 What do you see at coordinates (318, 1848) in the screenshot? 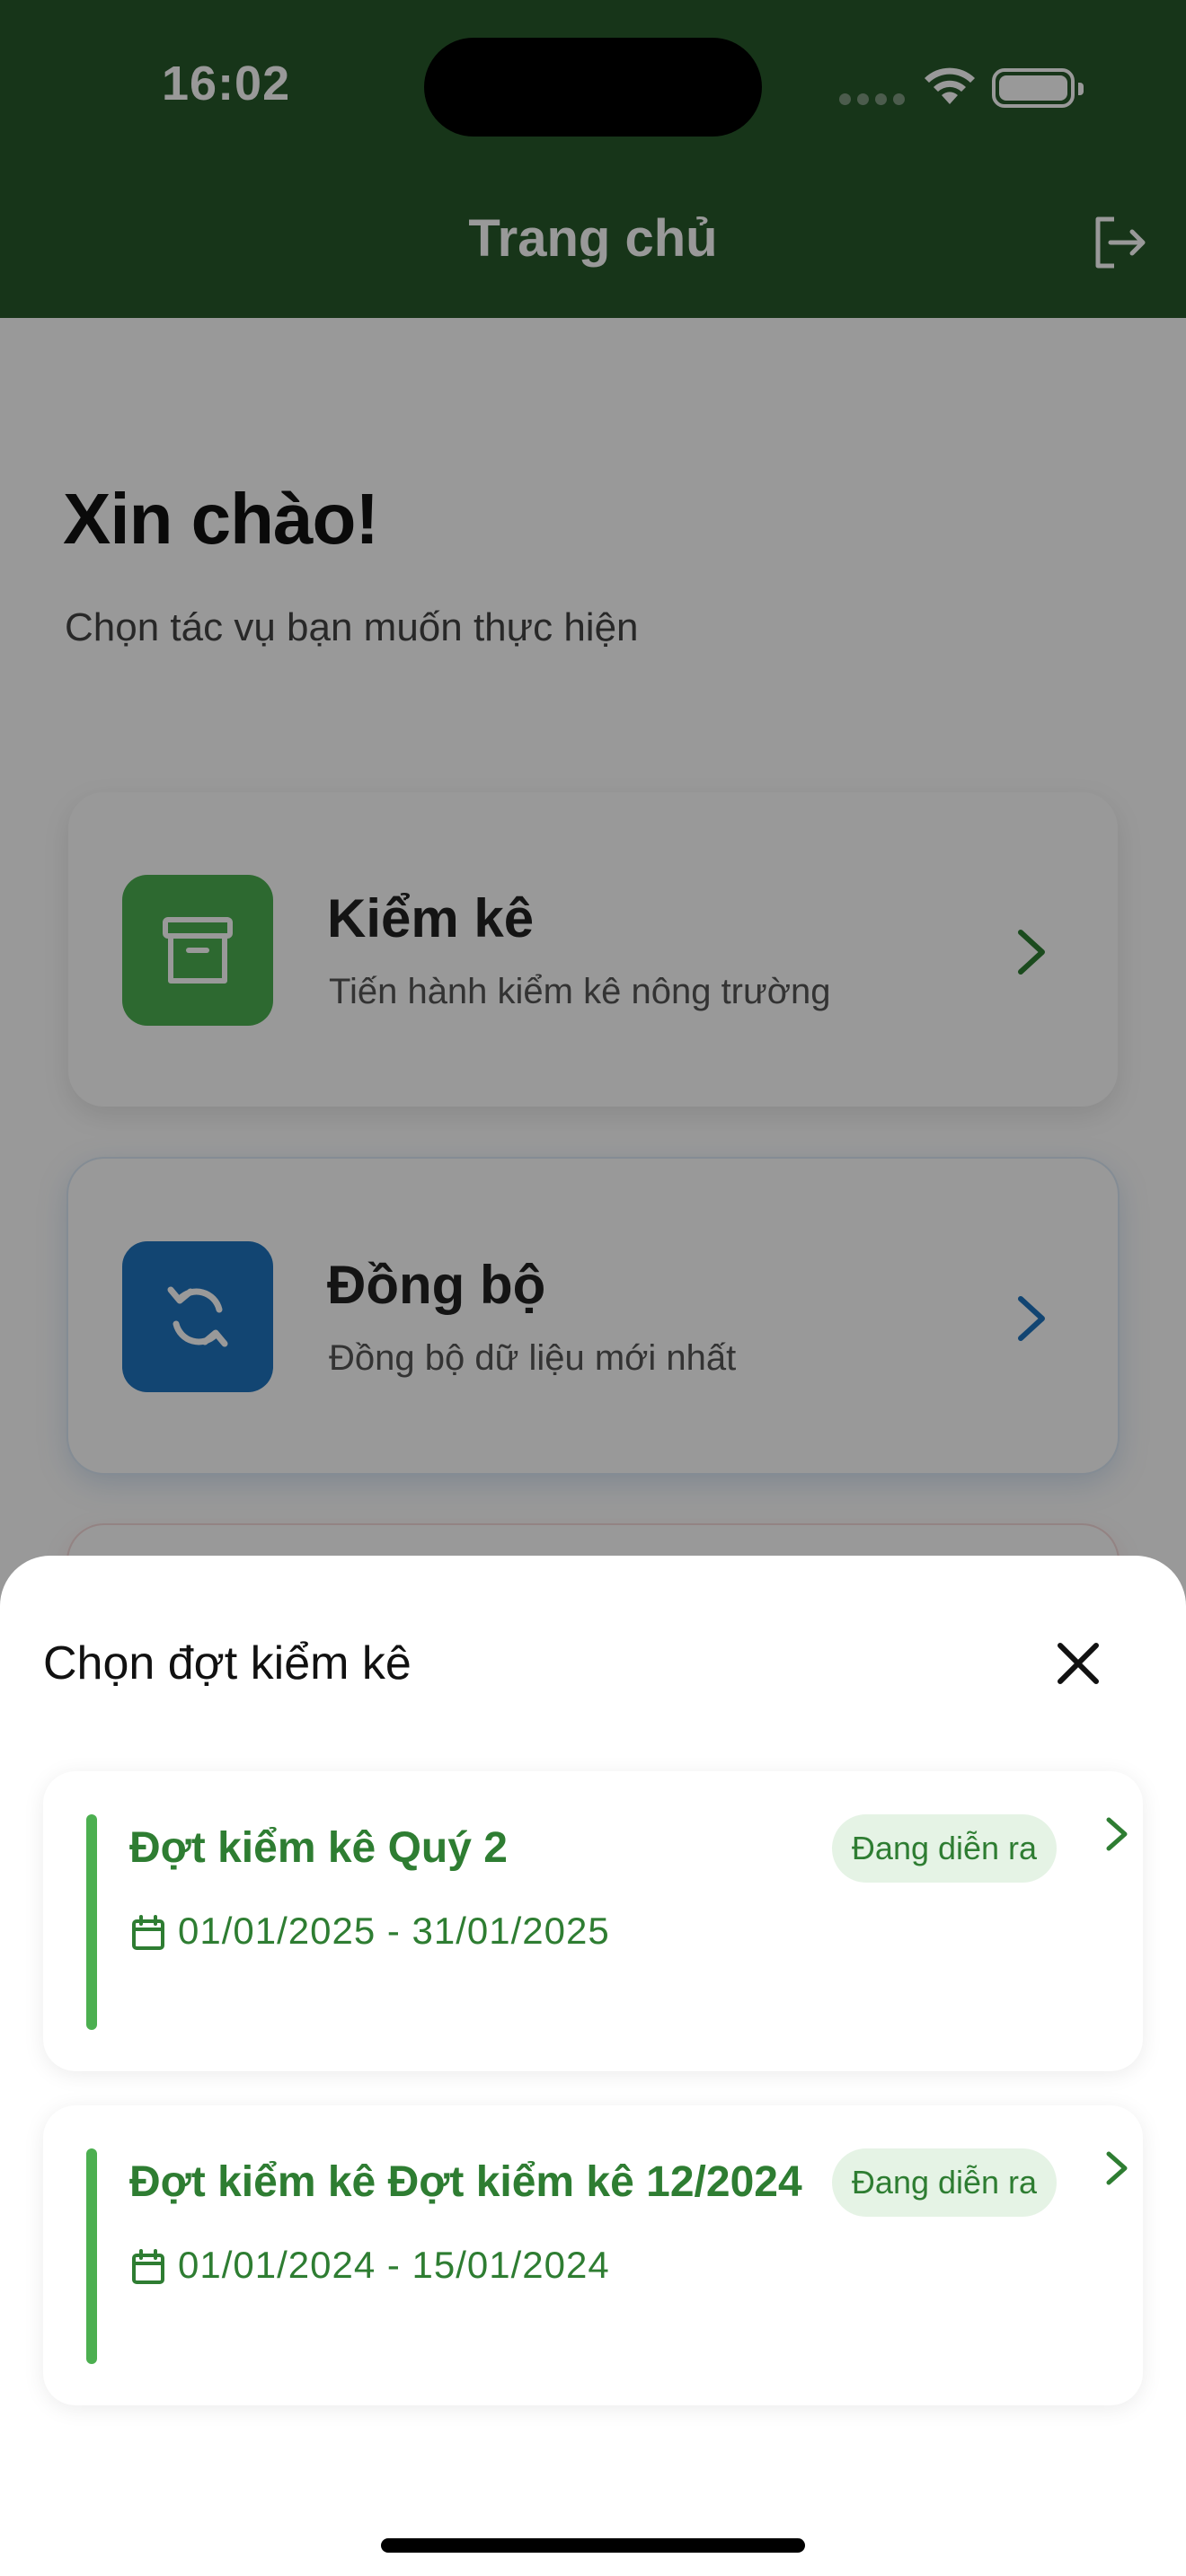
I see `round-name: Đợt kiểm kê Quý 2` at bounding box center [318, 1848].